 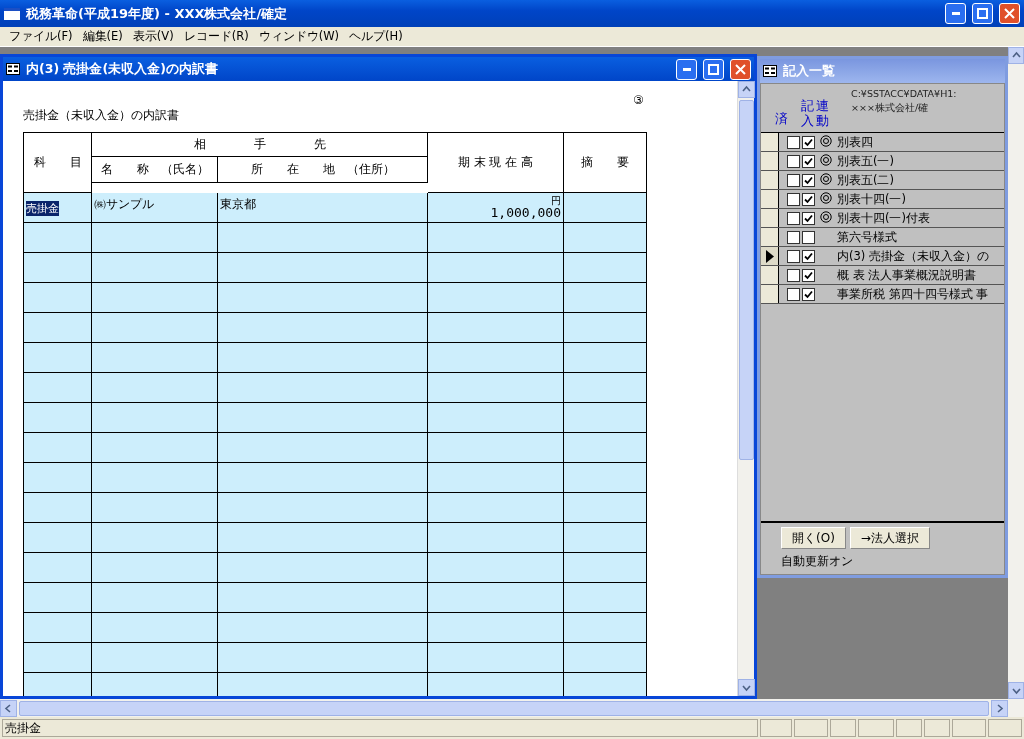 I want to click on list-row: 事業所税 第四十四号様式 事, so click(x=882, y=294).